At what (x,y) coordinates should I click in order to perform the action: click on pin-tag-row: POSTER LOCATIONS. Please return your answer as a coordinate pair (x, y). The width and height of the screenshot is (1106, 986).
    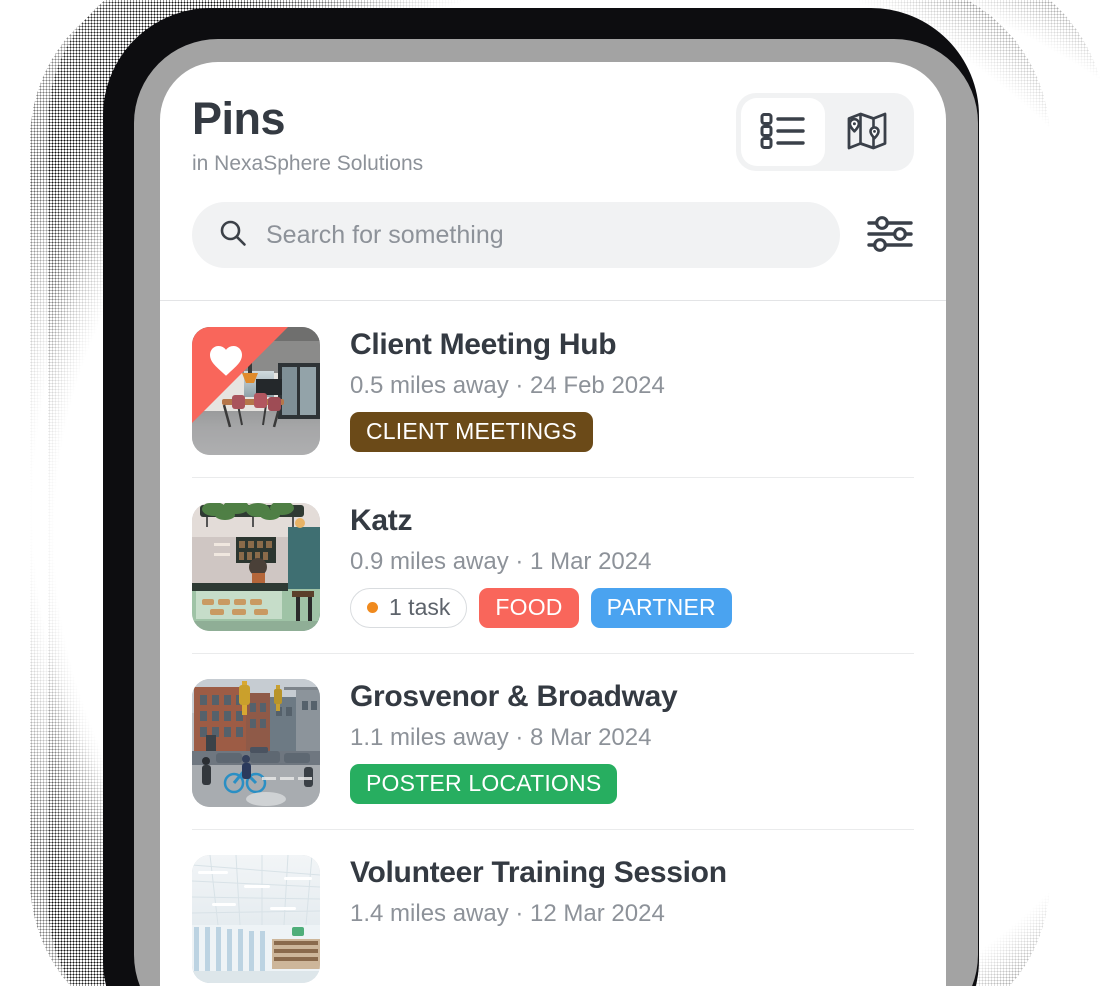
    Looking at the image, I should click on (632, 783).